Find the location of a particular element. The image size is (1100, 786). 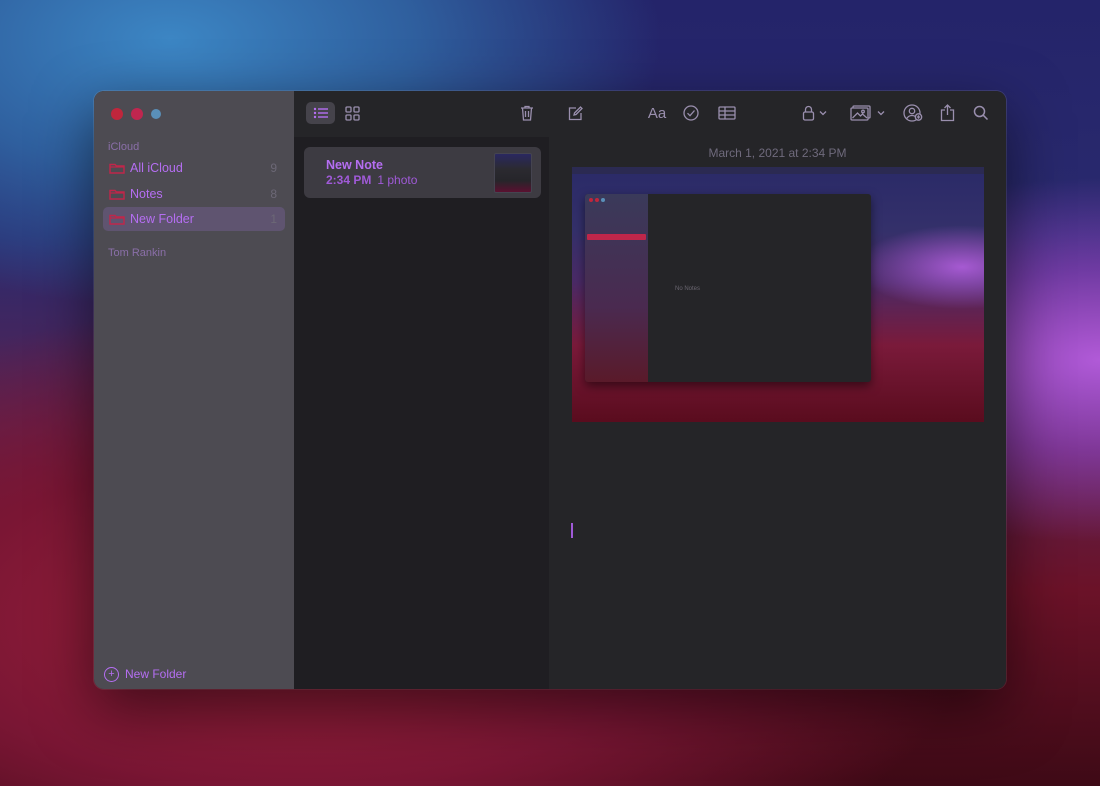

note-meta: 2:34 PM 1 photo is located at coordinates (371, 180).